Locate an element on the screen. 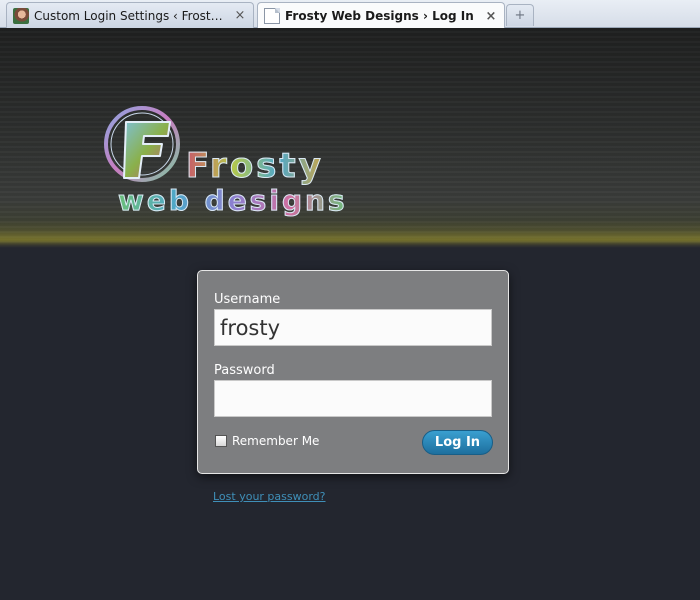  tab-log-in: Frosty Web Designs › Log In × is located at coordinates (381, 15).